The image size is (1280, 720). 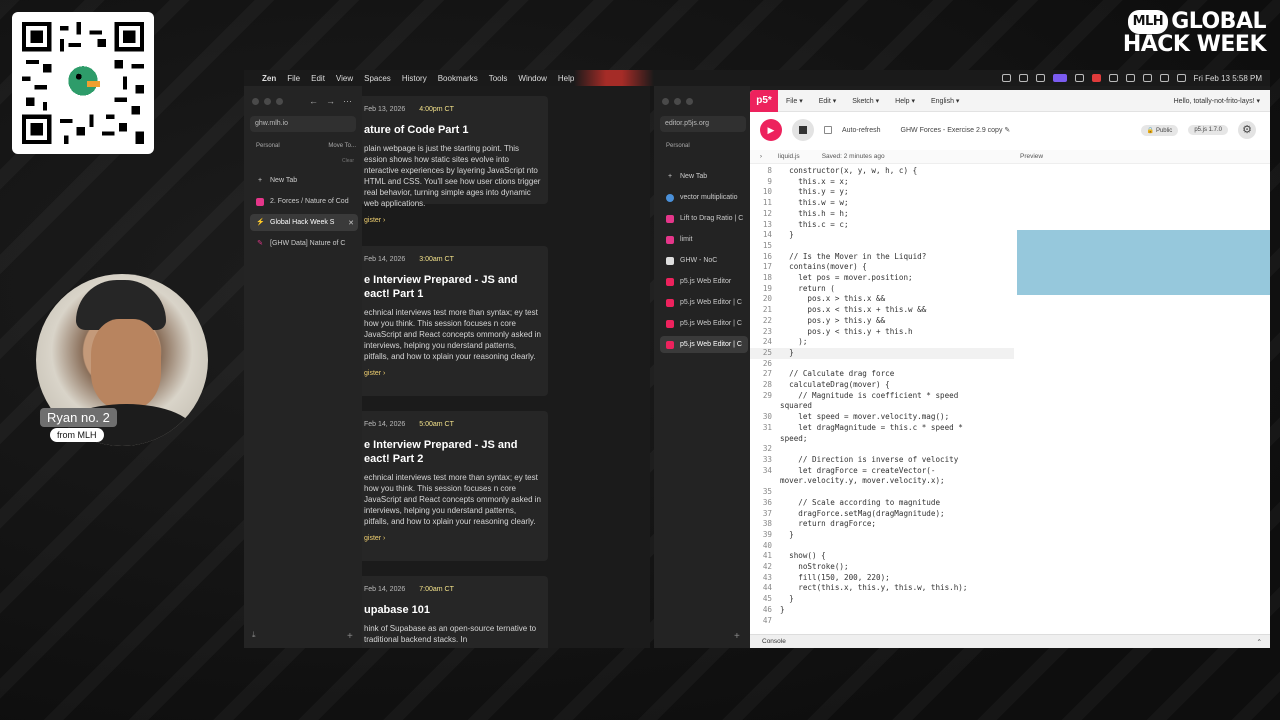 I want to click on code-line: 11 this.w = w;, so click(x=882, y=203).